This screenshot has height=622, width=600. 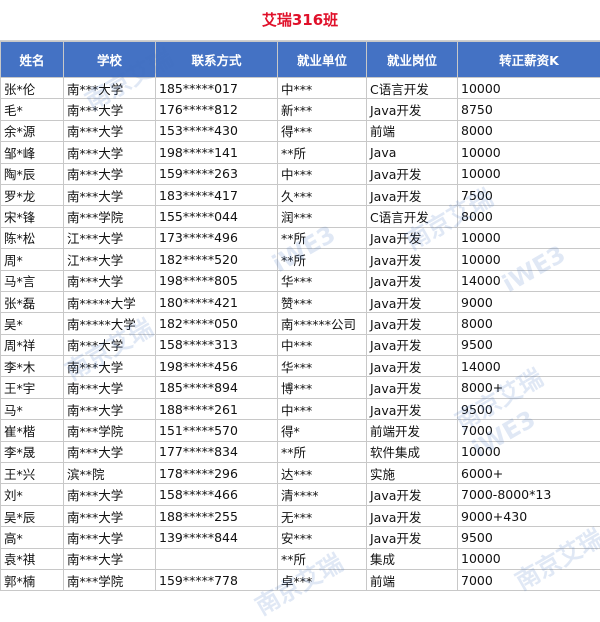 I want to click on cell-position: C语言开发, so click(x=412, y=88).